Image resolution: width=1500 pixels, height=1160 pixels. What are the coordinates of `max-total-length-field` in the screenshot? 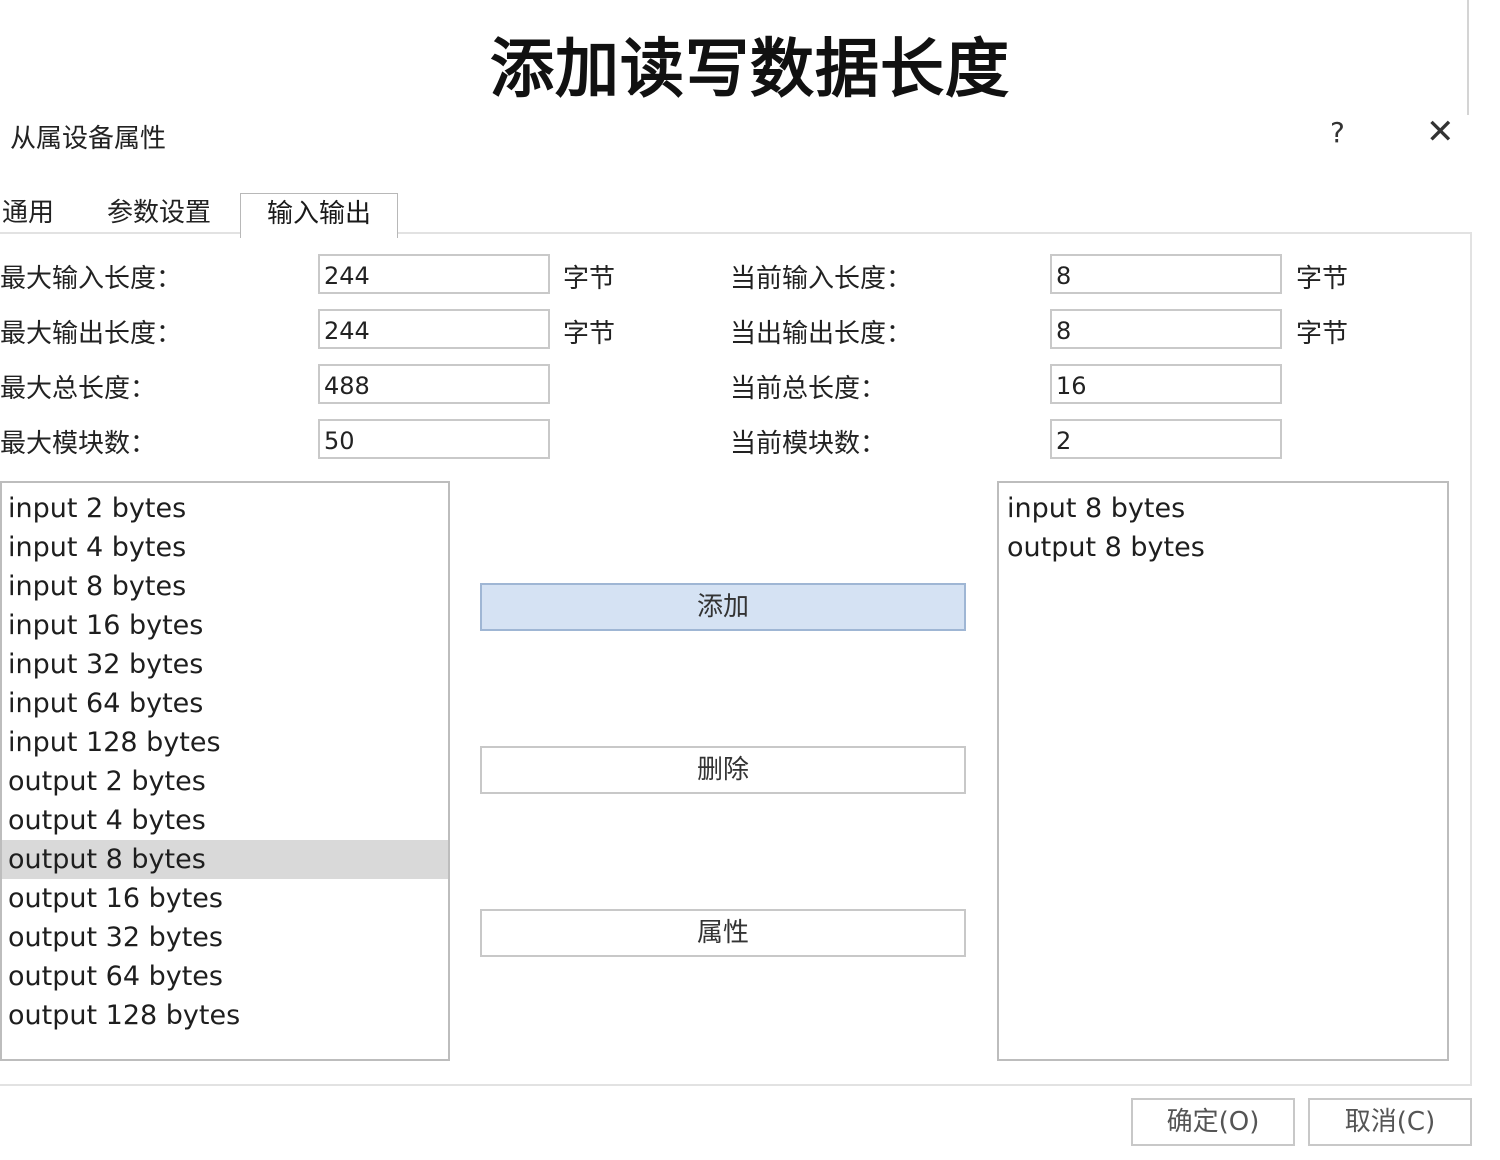 It's located at (434, 384).